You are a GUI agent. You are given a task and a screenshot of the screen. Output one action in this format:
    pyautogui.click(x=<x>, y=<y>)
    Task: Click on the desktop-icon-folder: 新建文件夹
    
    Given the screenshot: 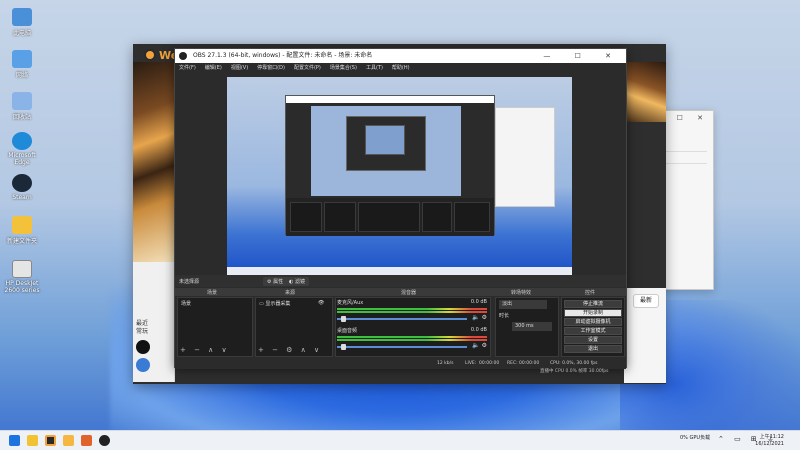 What is the action you would take?
    pyautogui.click(x=22, y=230)
    